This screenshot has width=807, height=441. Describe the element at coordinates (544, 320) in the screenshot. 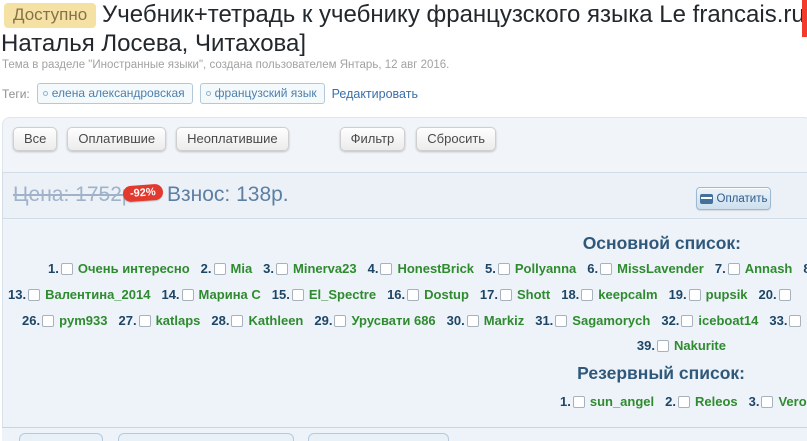

I see `member-number: 31.` at that location.